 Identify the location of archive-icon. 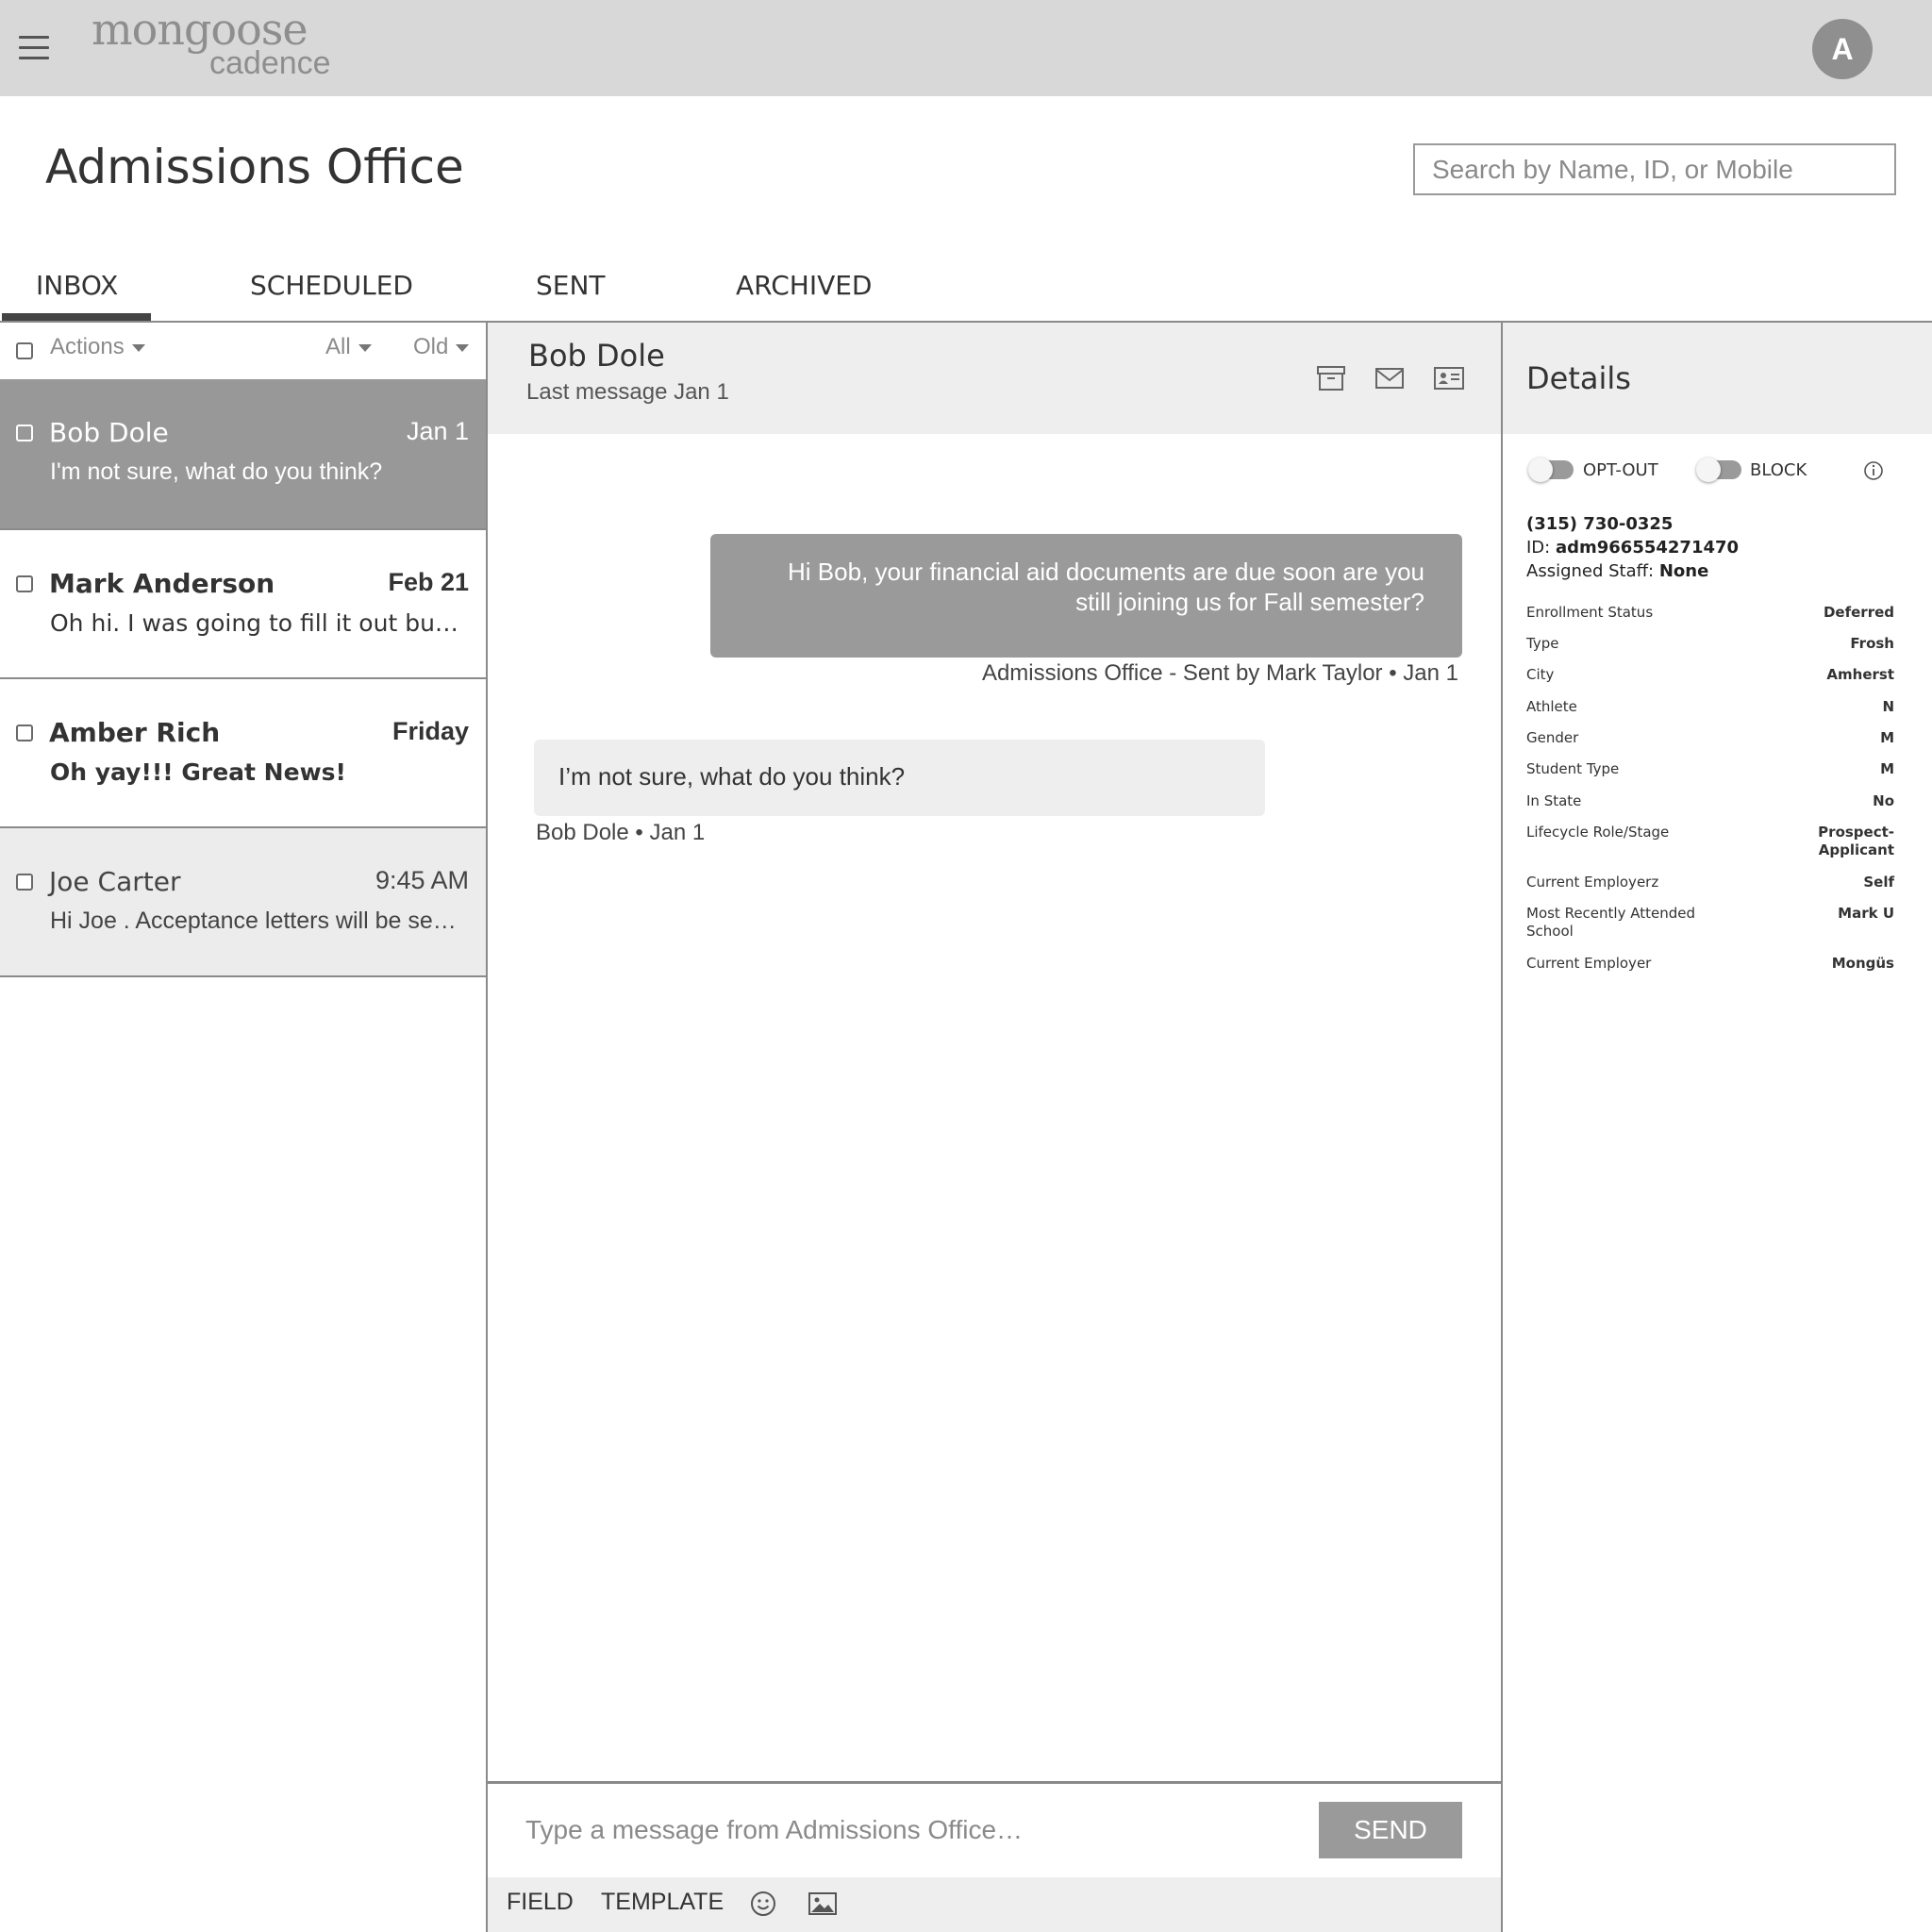
(1331, 378).